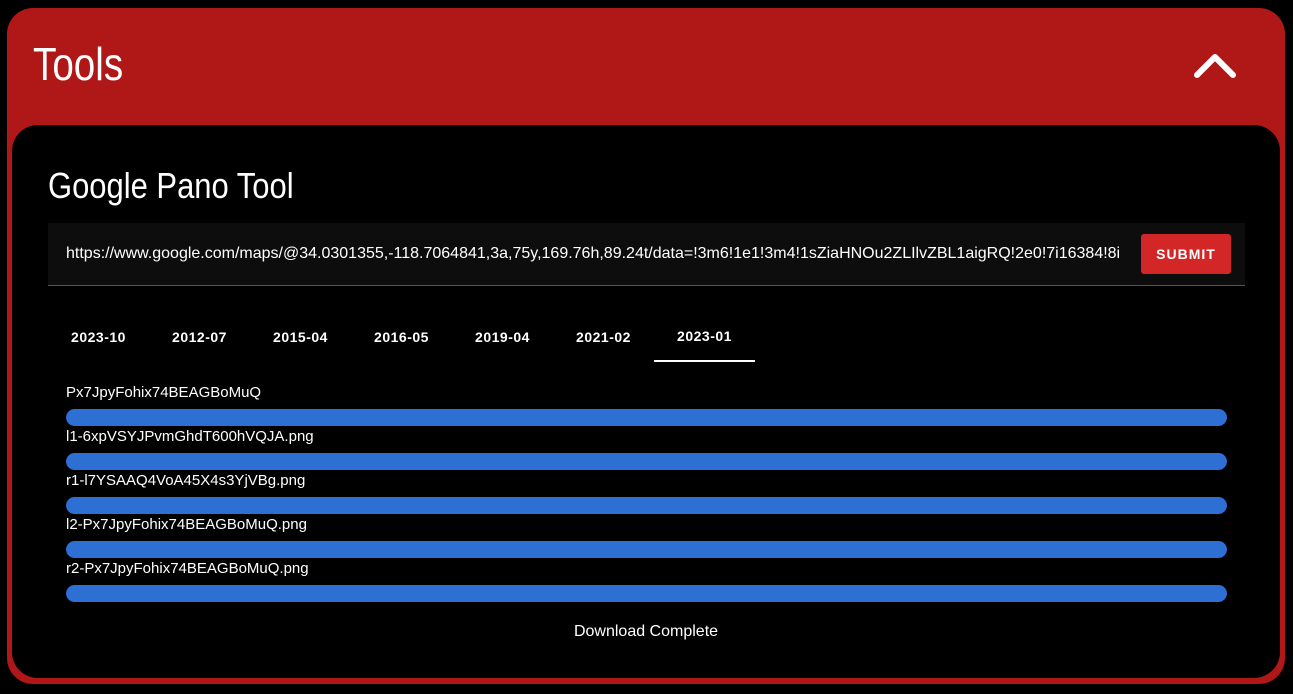 This screenshot has width=1293, height=694. Describe the element at coordinates (98, 337) in the screenshot. I see `tab-2023-10: 2023-10` at that location.